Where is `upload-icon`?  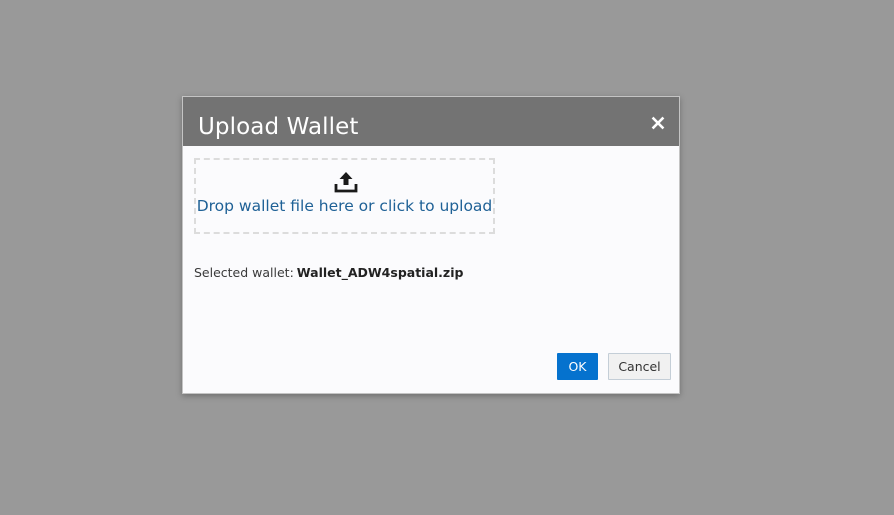
upload-icon is located at coordinates (346, 182).